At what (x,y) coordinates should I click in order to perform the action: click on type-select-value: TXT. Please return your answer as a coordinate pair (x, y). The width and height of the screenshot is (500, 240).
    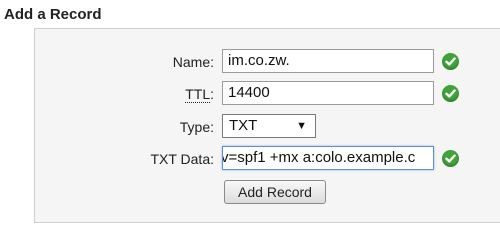
    Looking at the image, I should click on (243, 125).